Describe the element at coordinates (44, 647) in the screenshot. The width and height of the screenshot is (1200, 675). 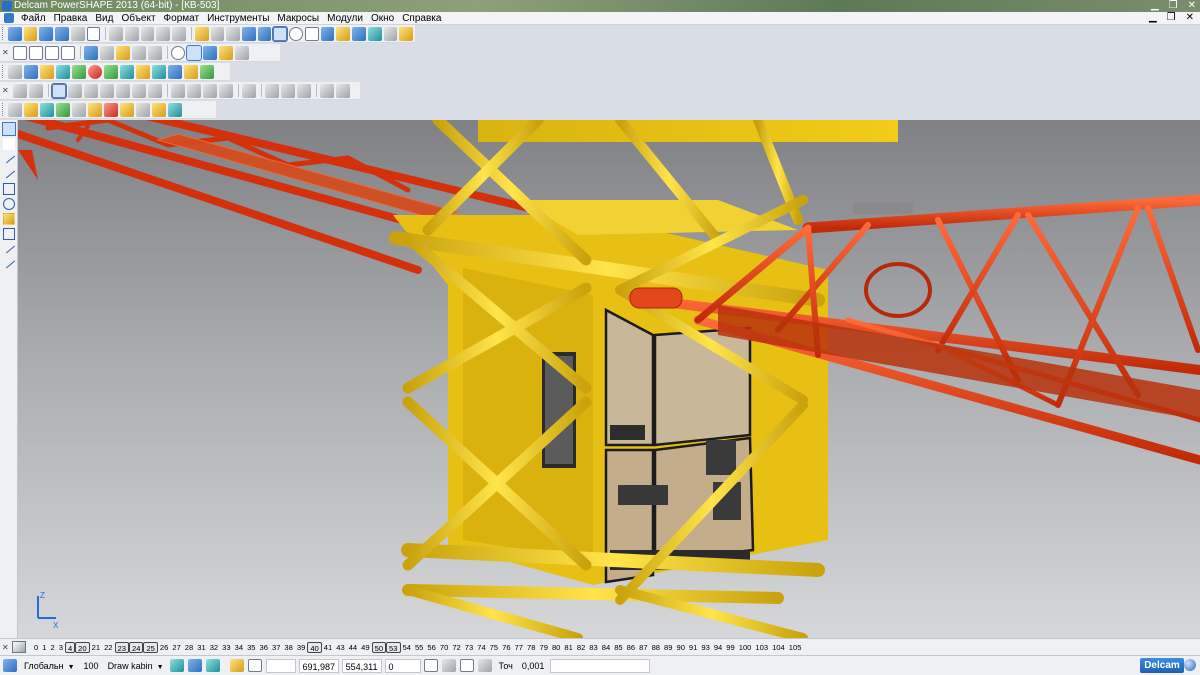
I see `level-button: 1` at that location.